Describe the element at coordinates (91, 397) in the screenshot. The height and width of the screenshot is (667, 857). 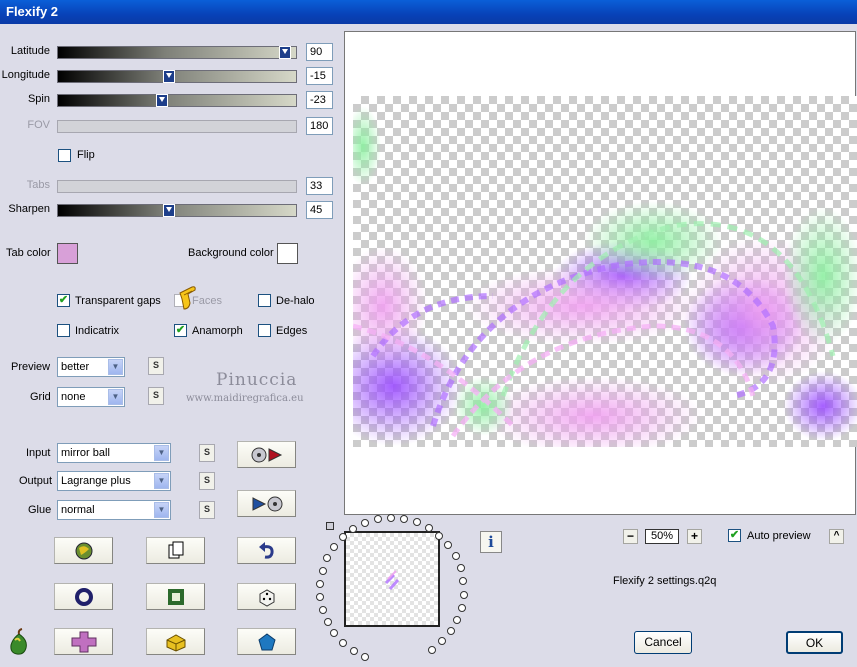
I see `grid-select: none ▼` at that location.